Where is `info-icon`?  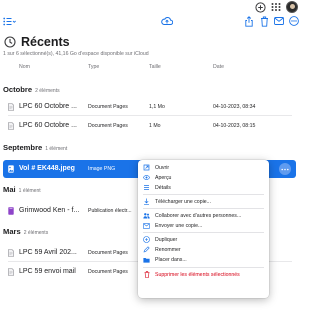 info-icon is located at coordinates (146, 187).